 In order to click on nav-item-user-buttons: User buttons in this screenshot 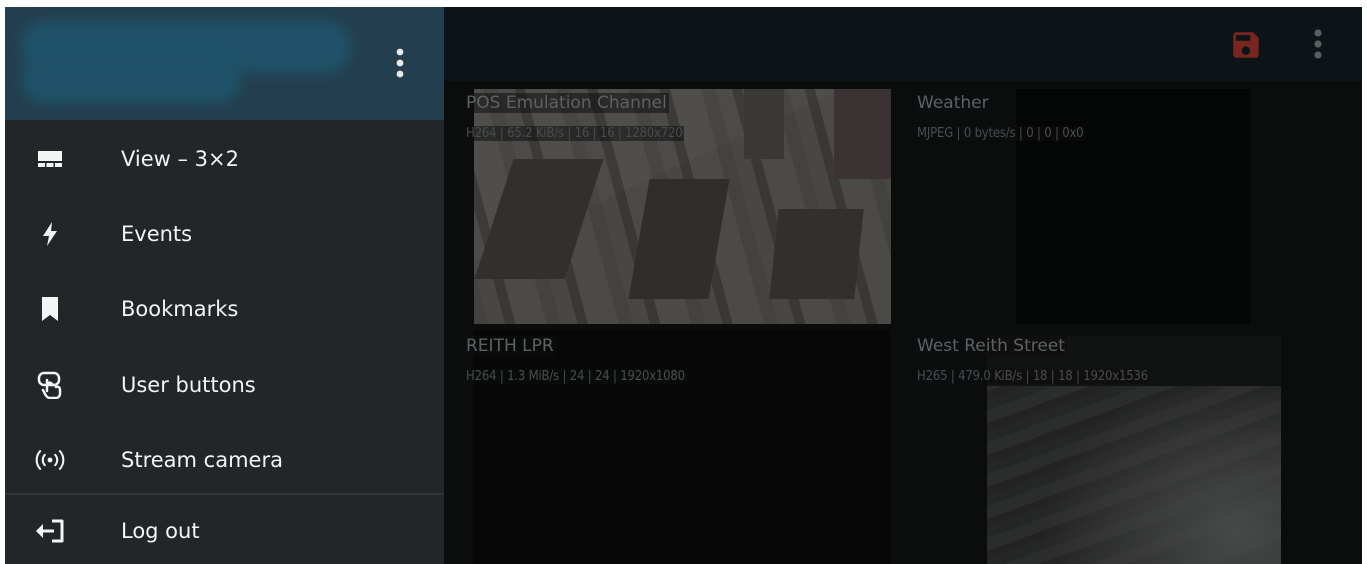, I will do `click(224, 384)`.